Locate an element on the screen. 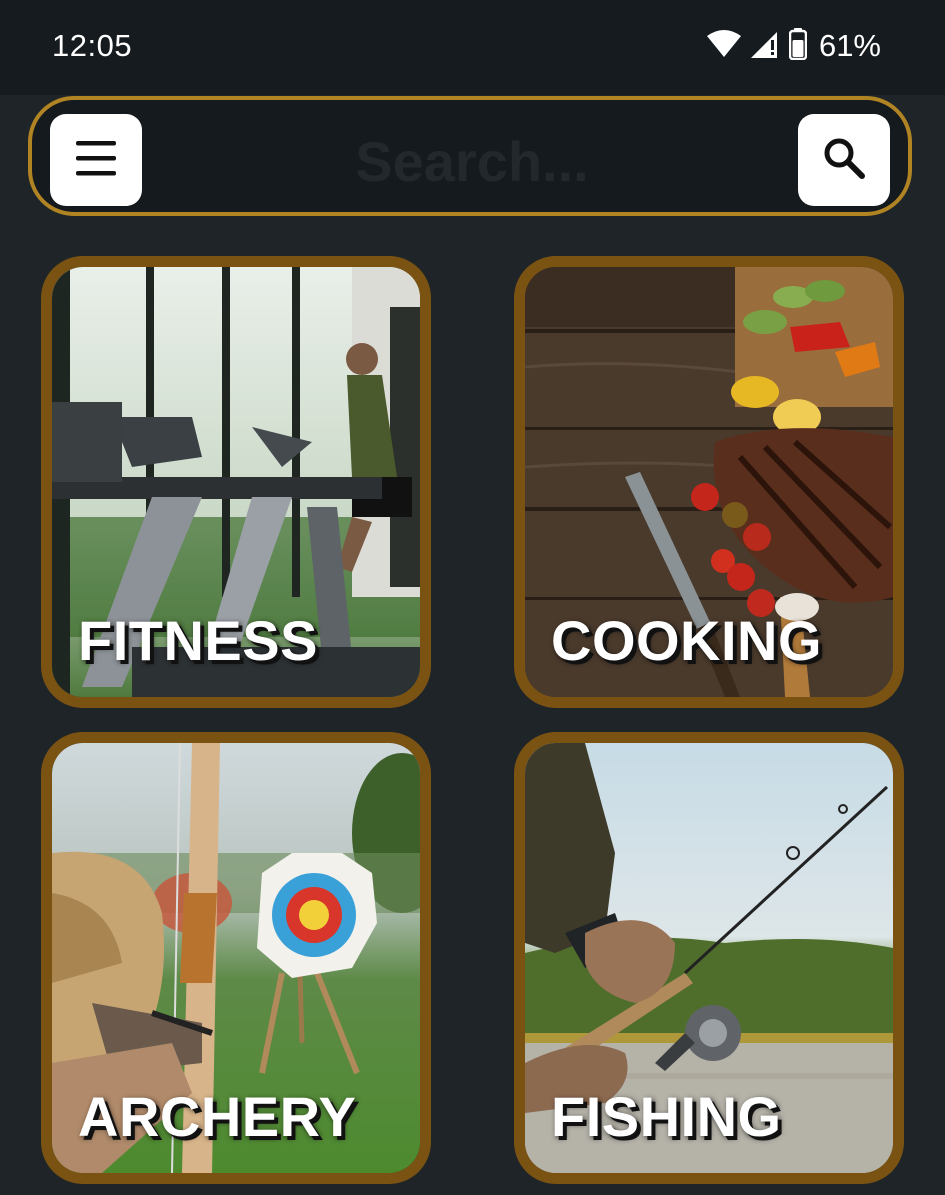 This screenshot has width=945, height=1195. search-input is located at coordinates (472, 161).